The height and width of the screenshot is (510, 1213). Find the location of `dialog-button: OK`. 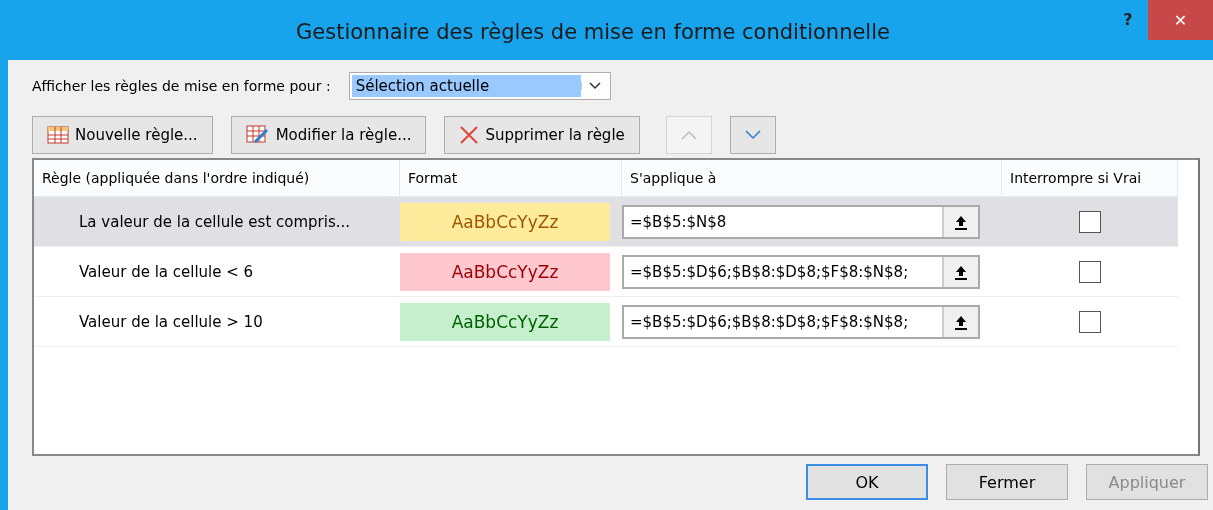

dialog-button: OK is located at coordinates (867, 482).